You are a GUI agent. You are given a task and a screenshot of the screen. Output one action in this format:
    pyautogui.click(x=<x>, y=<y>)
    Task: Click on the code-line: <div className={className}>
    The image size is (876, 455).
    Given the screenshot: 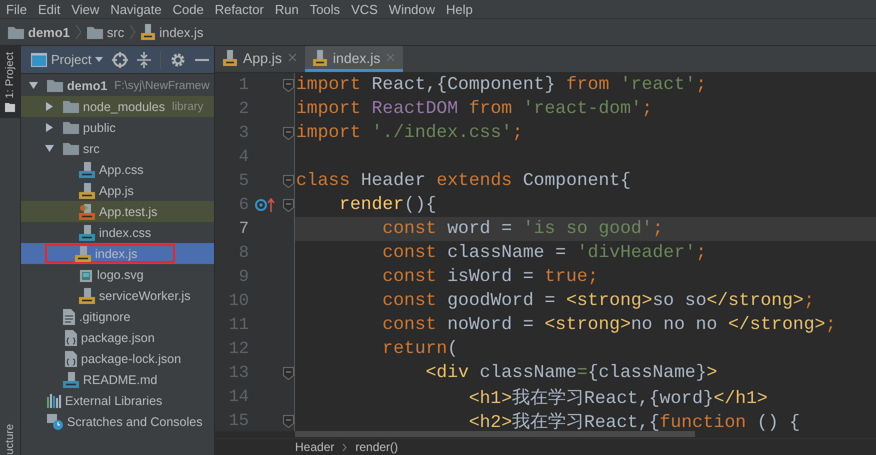 What is the action you would take?
    pyautogui.click(x=571, y=373)
    